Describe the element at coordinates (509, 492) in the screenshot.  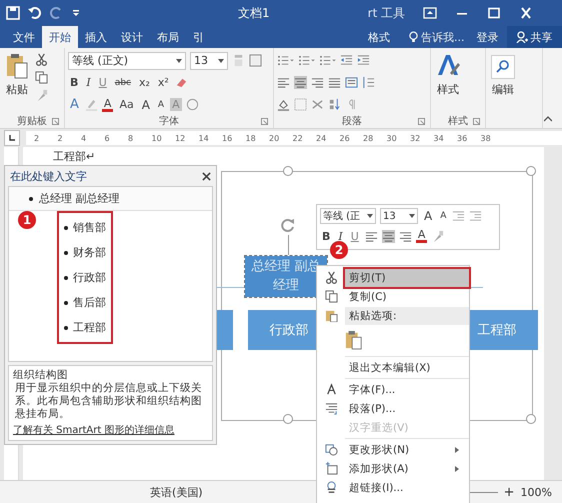
I see `zoom-in-button: +` at that location.